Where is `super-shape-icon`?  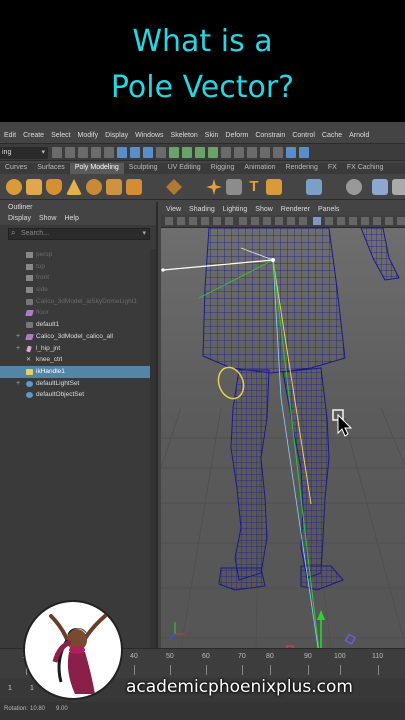
super-shape-icon is located at coordinates (214, 187).